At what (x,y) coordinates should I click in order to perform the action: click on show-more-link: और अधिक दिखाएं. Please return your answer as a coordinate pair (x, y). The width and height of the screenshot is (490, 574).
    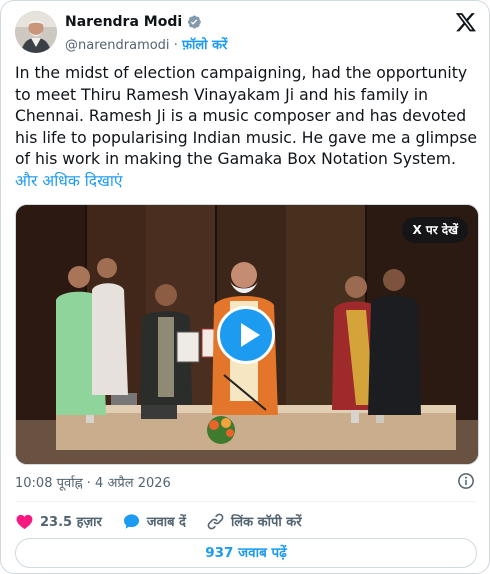
    Looking at the image, I should click on (69, 181).